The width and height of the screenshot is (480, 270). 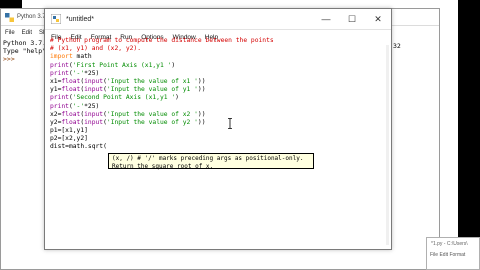 What do you see at coordinates (9, 17) in the screenshot?
I see `python-icon` at bounding box center [9, 17].